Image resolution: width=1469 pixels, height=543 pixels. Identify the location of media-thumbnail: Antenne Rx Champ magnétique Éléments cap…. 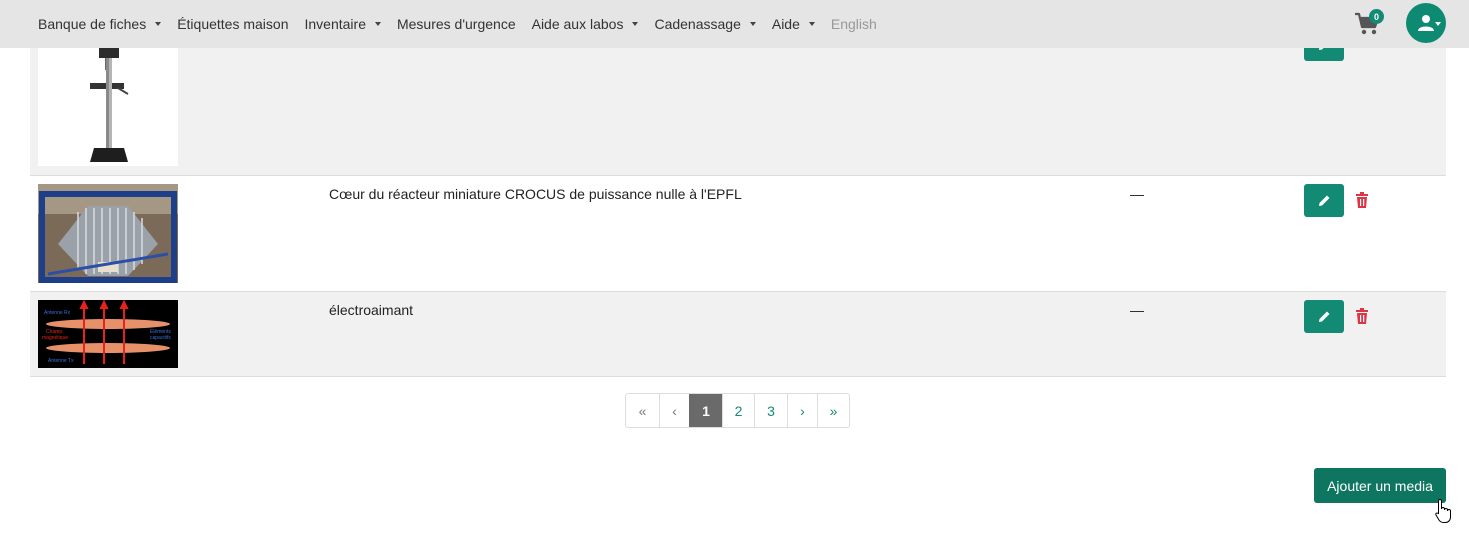
(108, 334).